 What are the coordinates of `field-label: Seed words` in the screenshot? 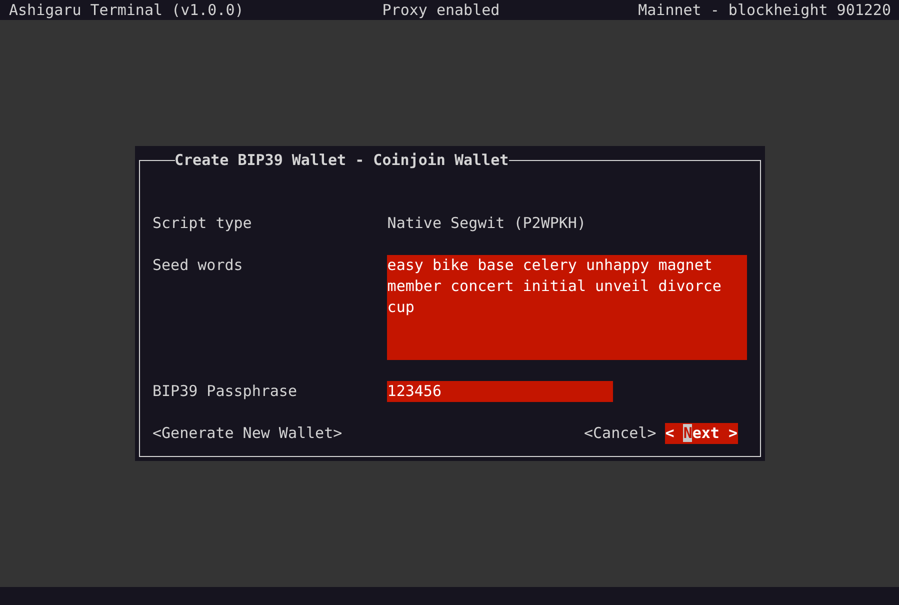 It's located at (198, 265).